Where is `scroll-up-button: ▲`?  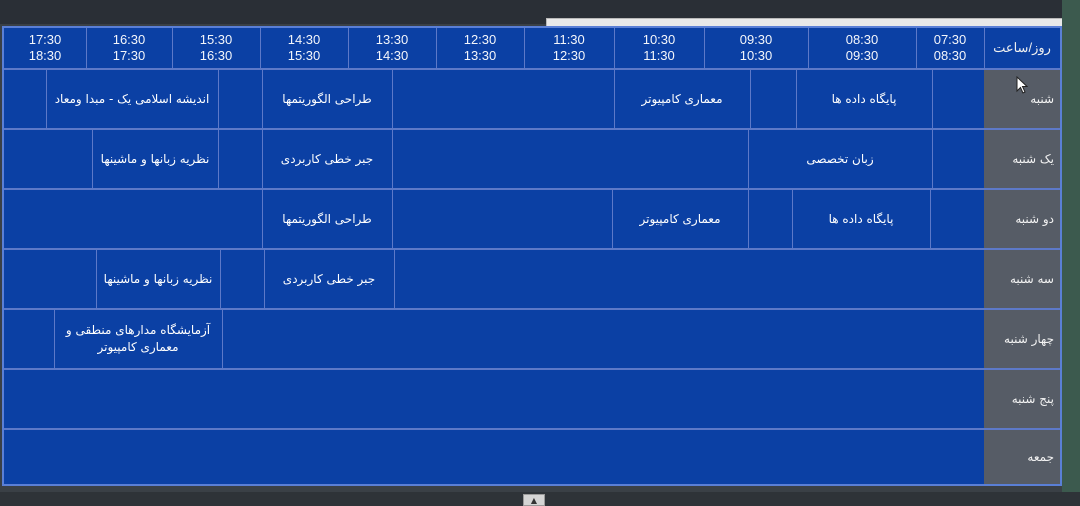 scroll-up-button: ▲ is located at coordinates (534, 500).